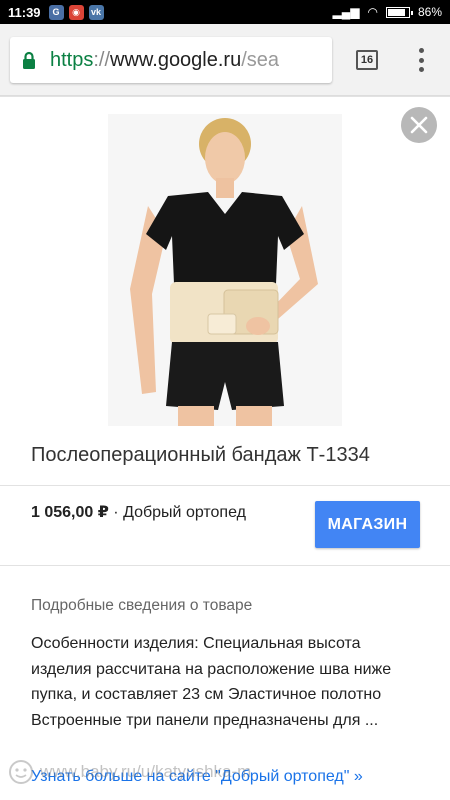 The image size is (450, 800). What do you see at coordinates (200, 455) in the screenshot?
I see `product-title: Послеоперационный бандаж Т-1334` at bounding box center [200, 455].